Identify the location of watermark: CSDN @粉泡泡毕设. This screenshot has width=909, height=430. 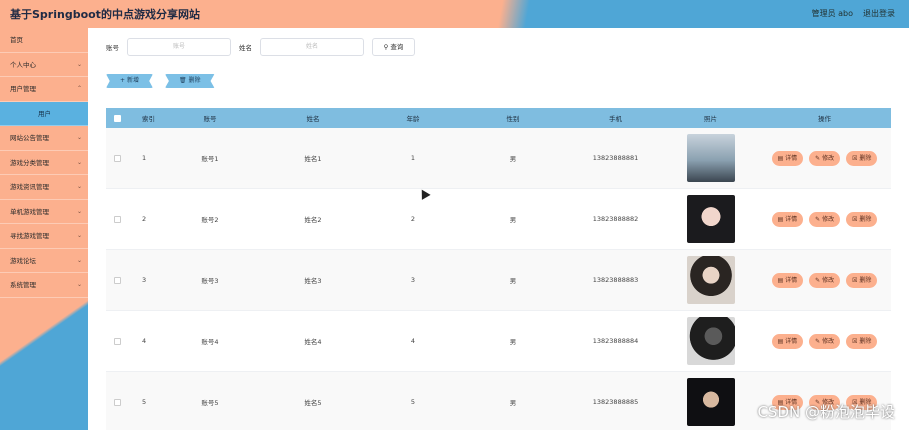
(826, 412).